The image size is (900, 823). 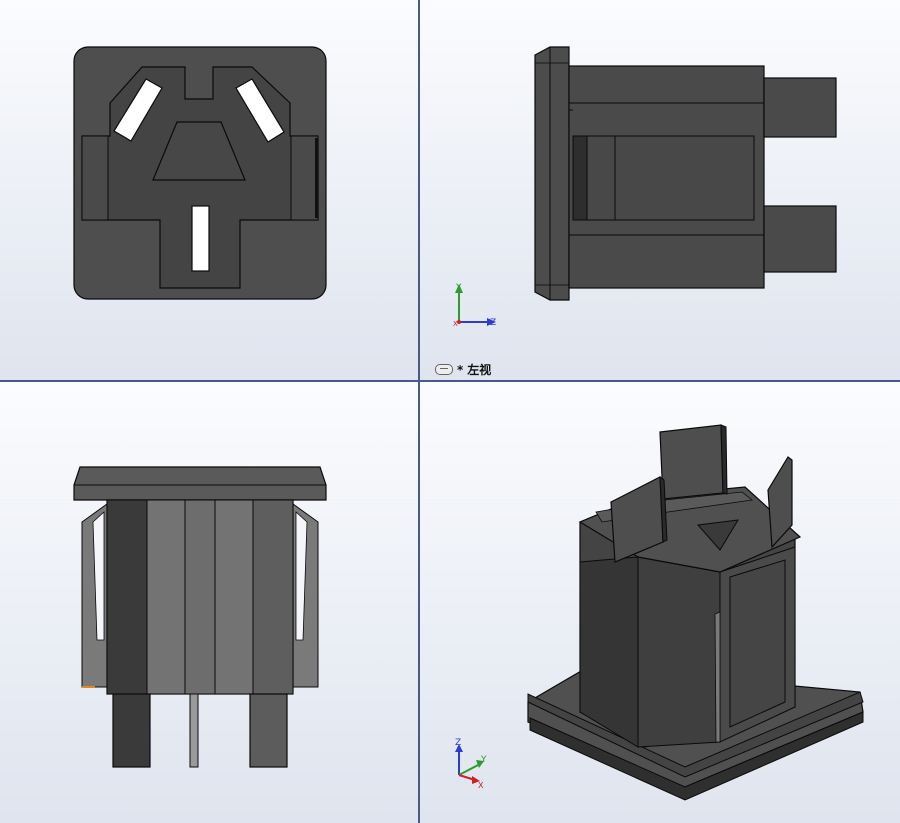 What do you see at coordinates (460, 369) in the screenshot?
I see `view-label-prefix: *` at bounding box center [460, 369].